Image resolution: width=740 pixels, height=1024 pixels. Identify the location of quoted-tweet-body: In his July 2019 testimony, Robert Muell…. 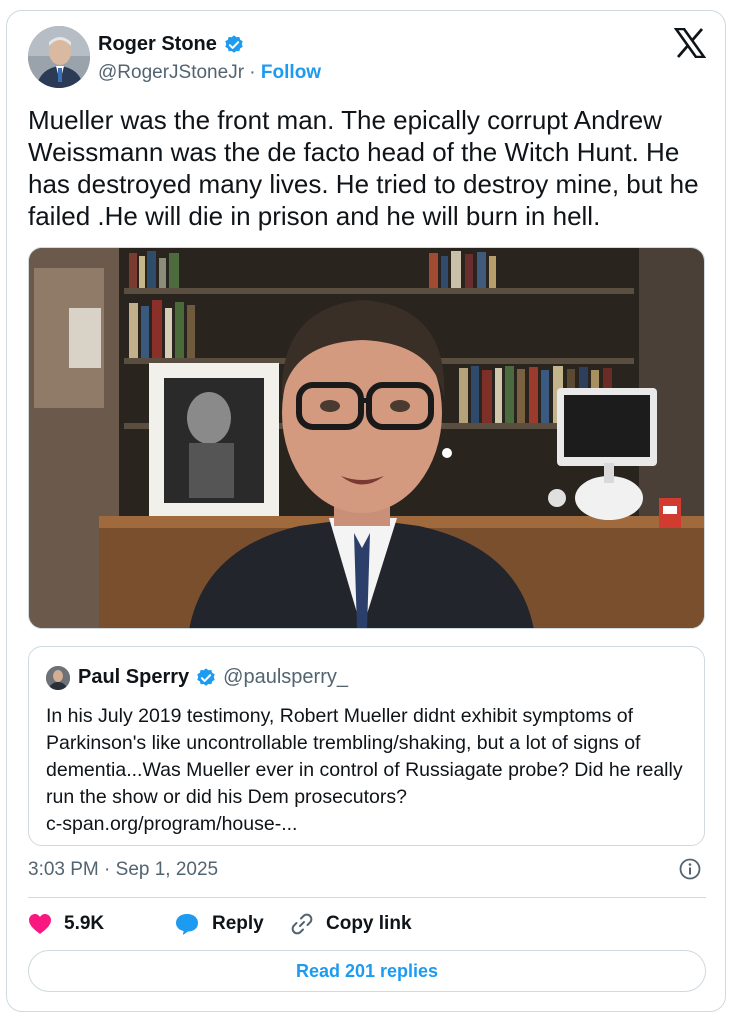
(364, 756).